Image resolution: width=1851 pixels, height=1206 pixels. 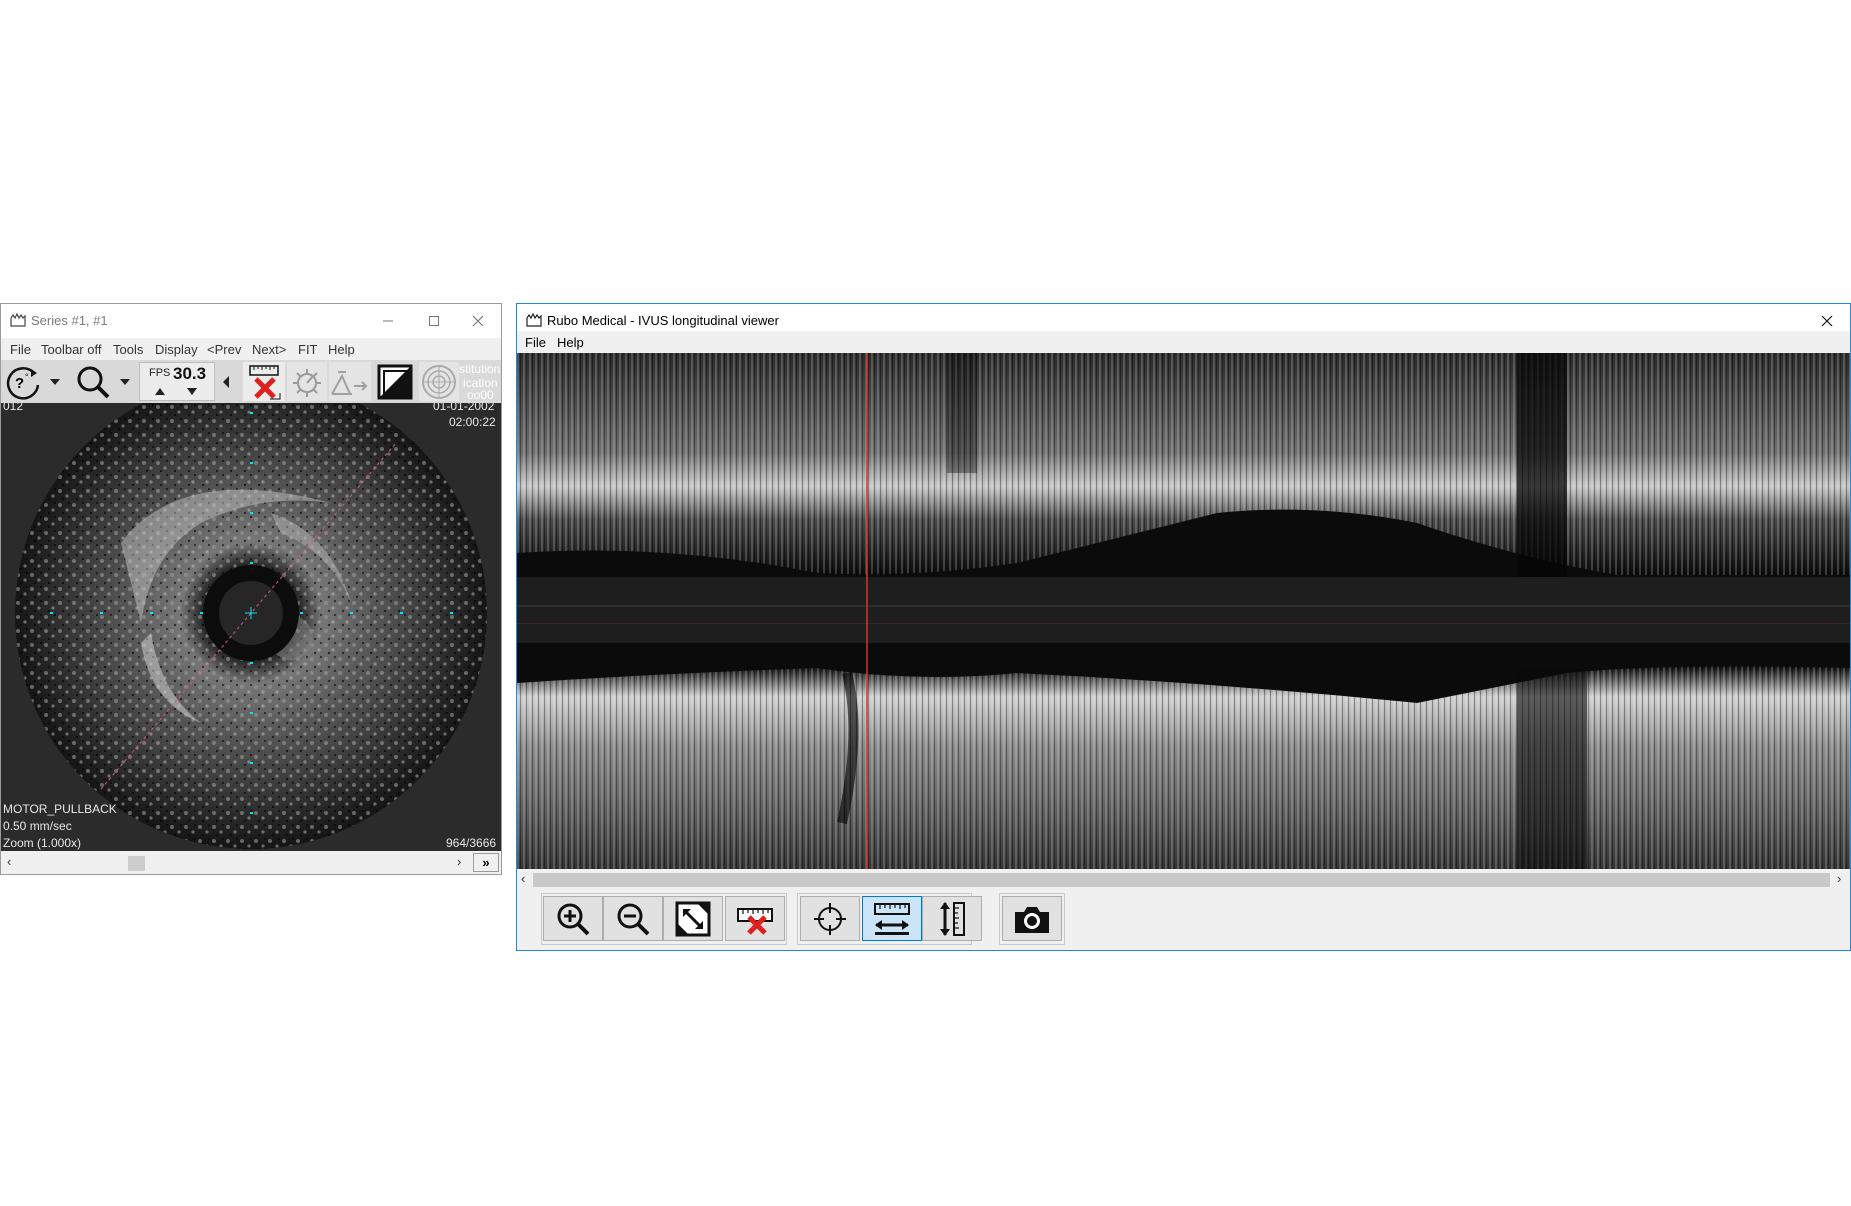 I want to click on chevron-left-icon, so click(x=226, y=381).